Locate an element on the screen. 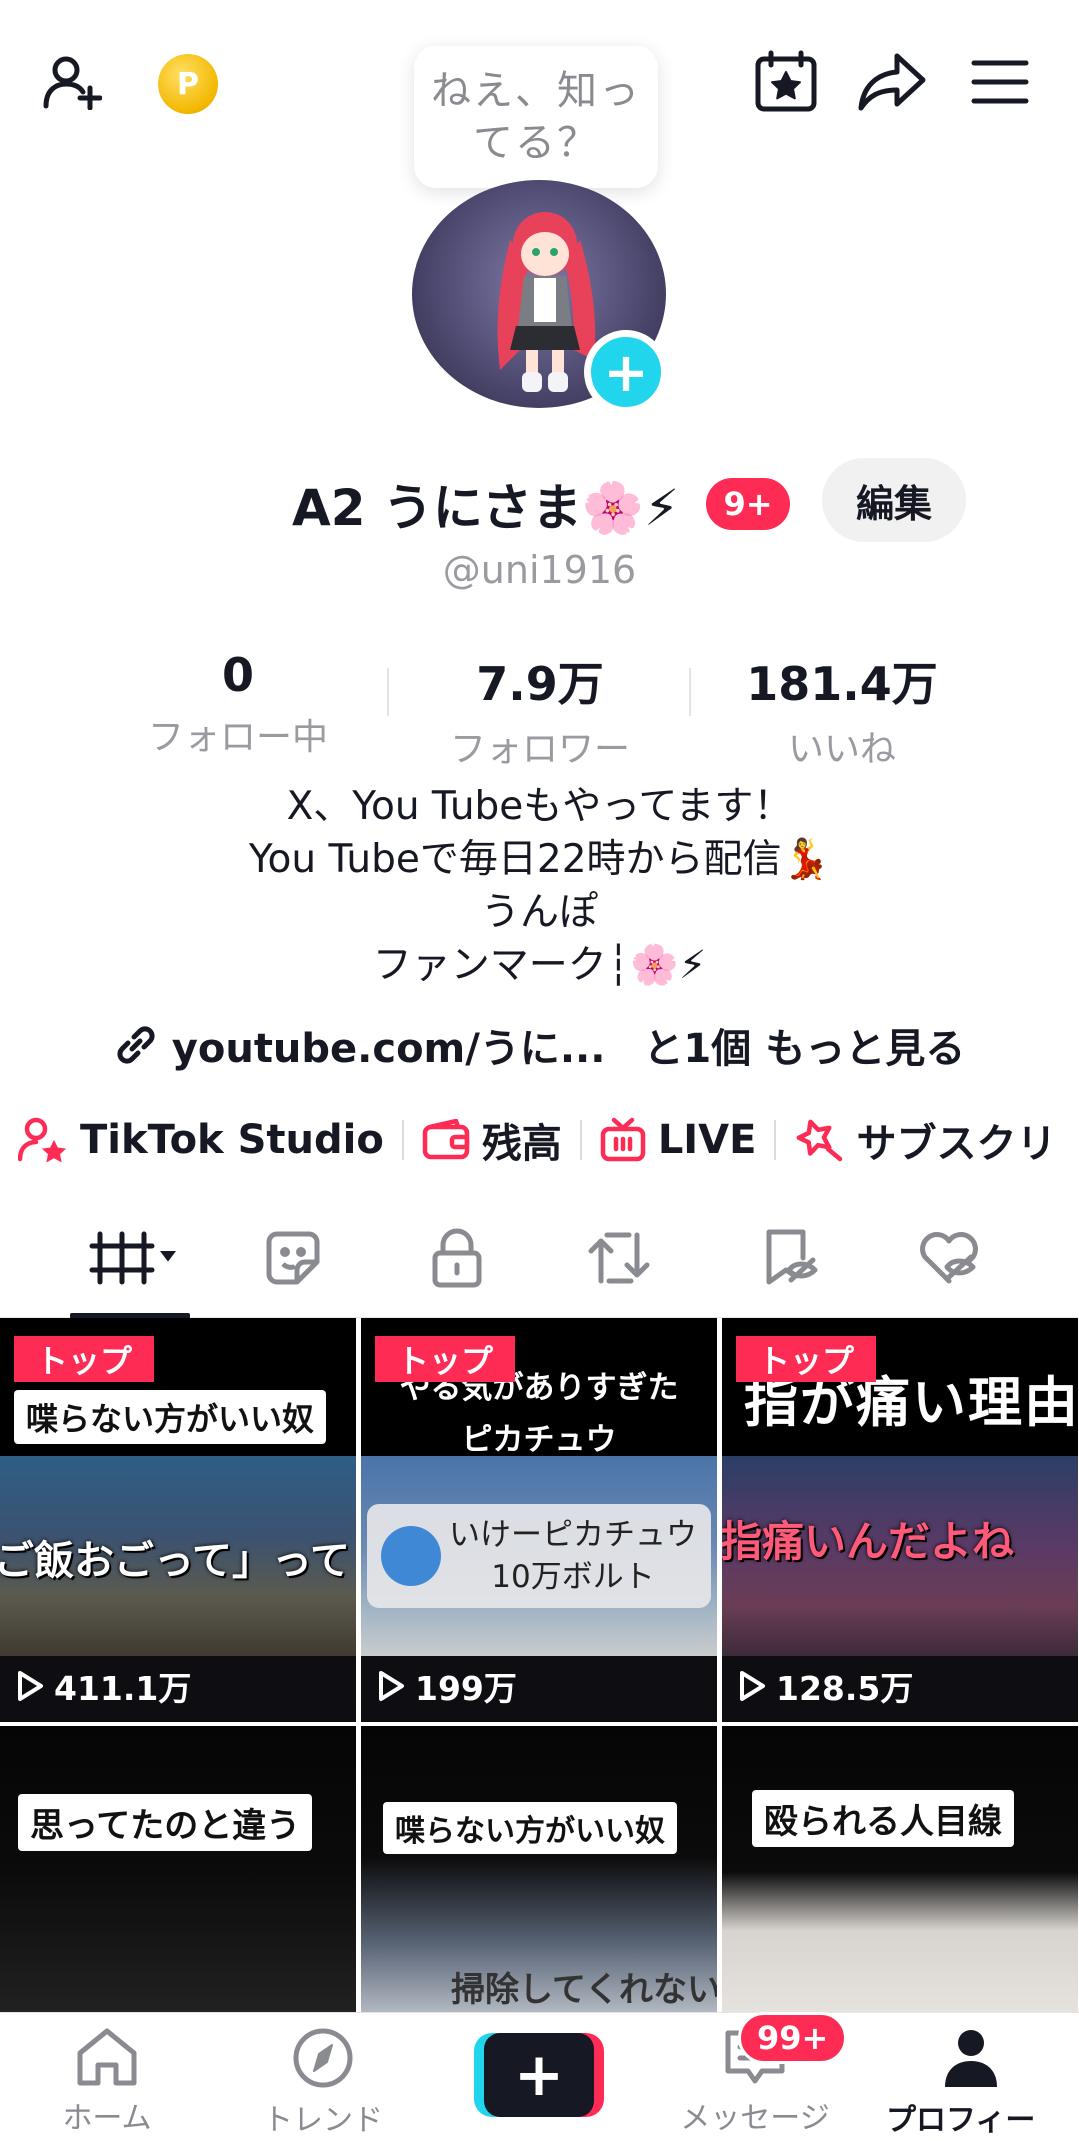 This screenshot has height=2141, width=1079. view-count: 128.5万 is located at coordinates (825, 1686).